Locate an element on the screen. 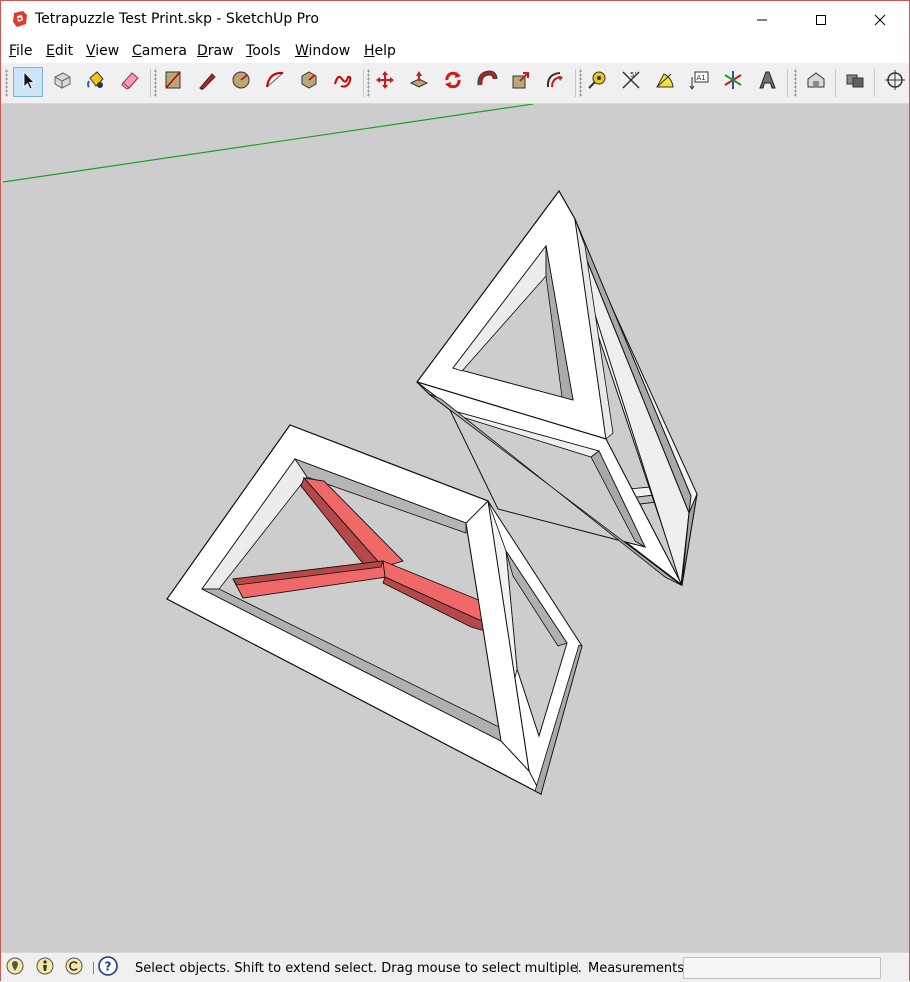 This screenshot has height=982, width=910. circle-button is located at coordinates (241, 82).